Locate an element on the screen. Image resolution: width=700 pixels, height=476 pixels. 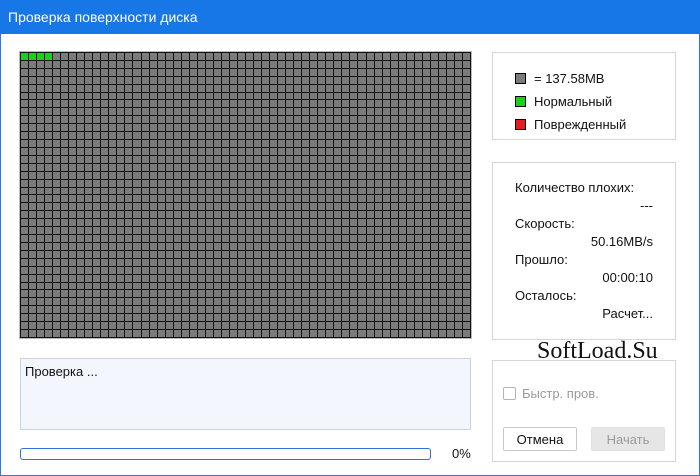
quick-check-option: Быстр. пров. is located at coordinates (551, 393).